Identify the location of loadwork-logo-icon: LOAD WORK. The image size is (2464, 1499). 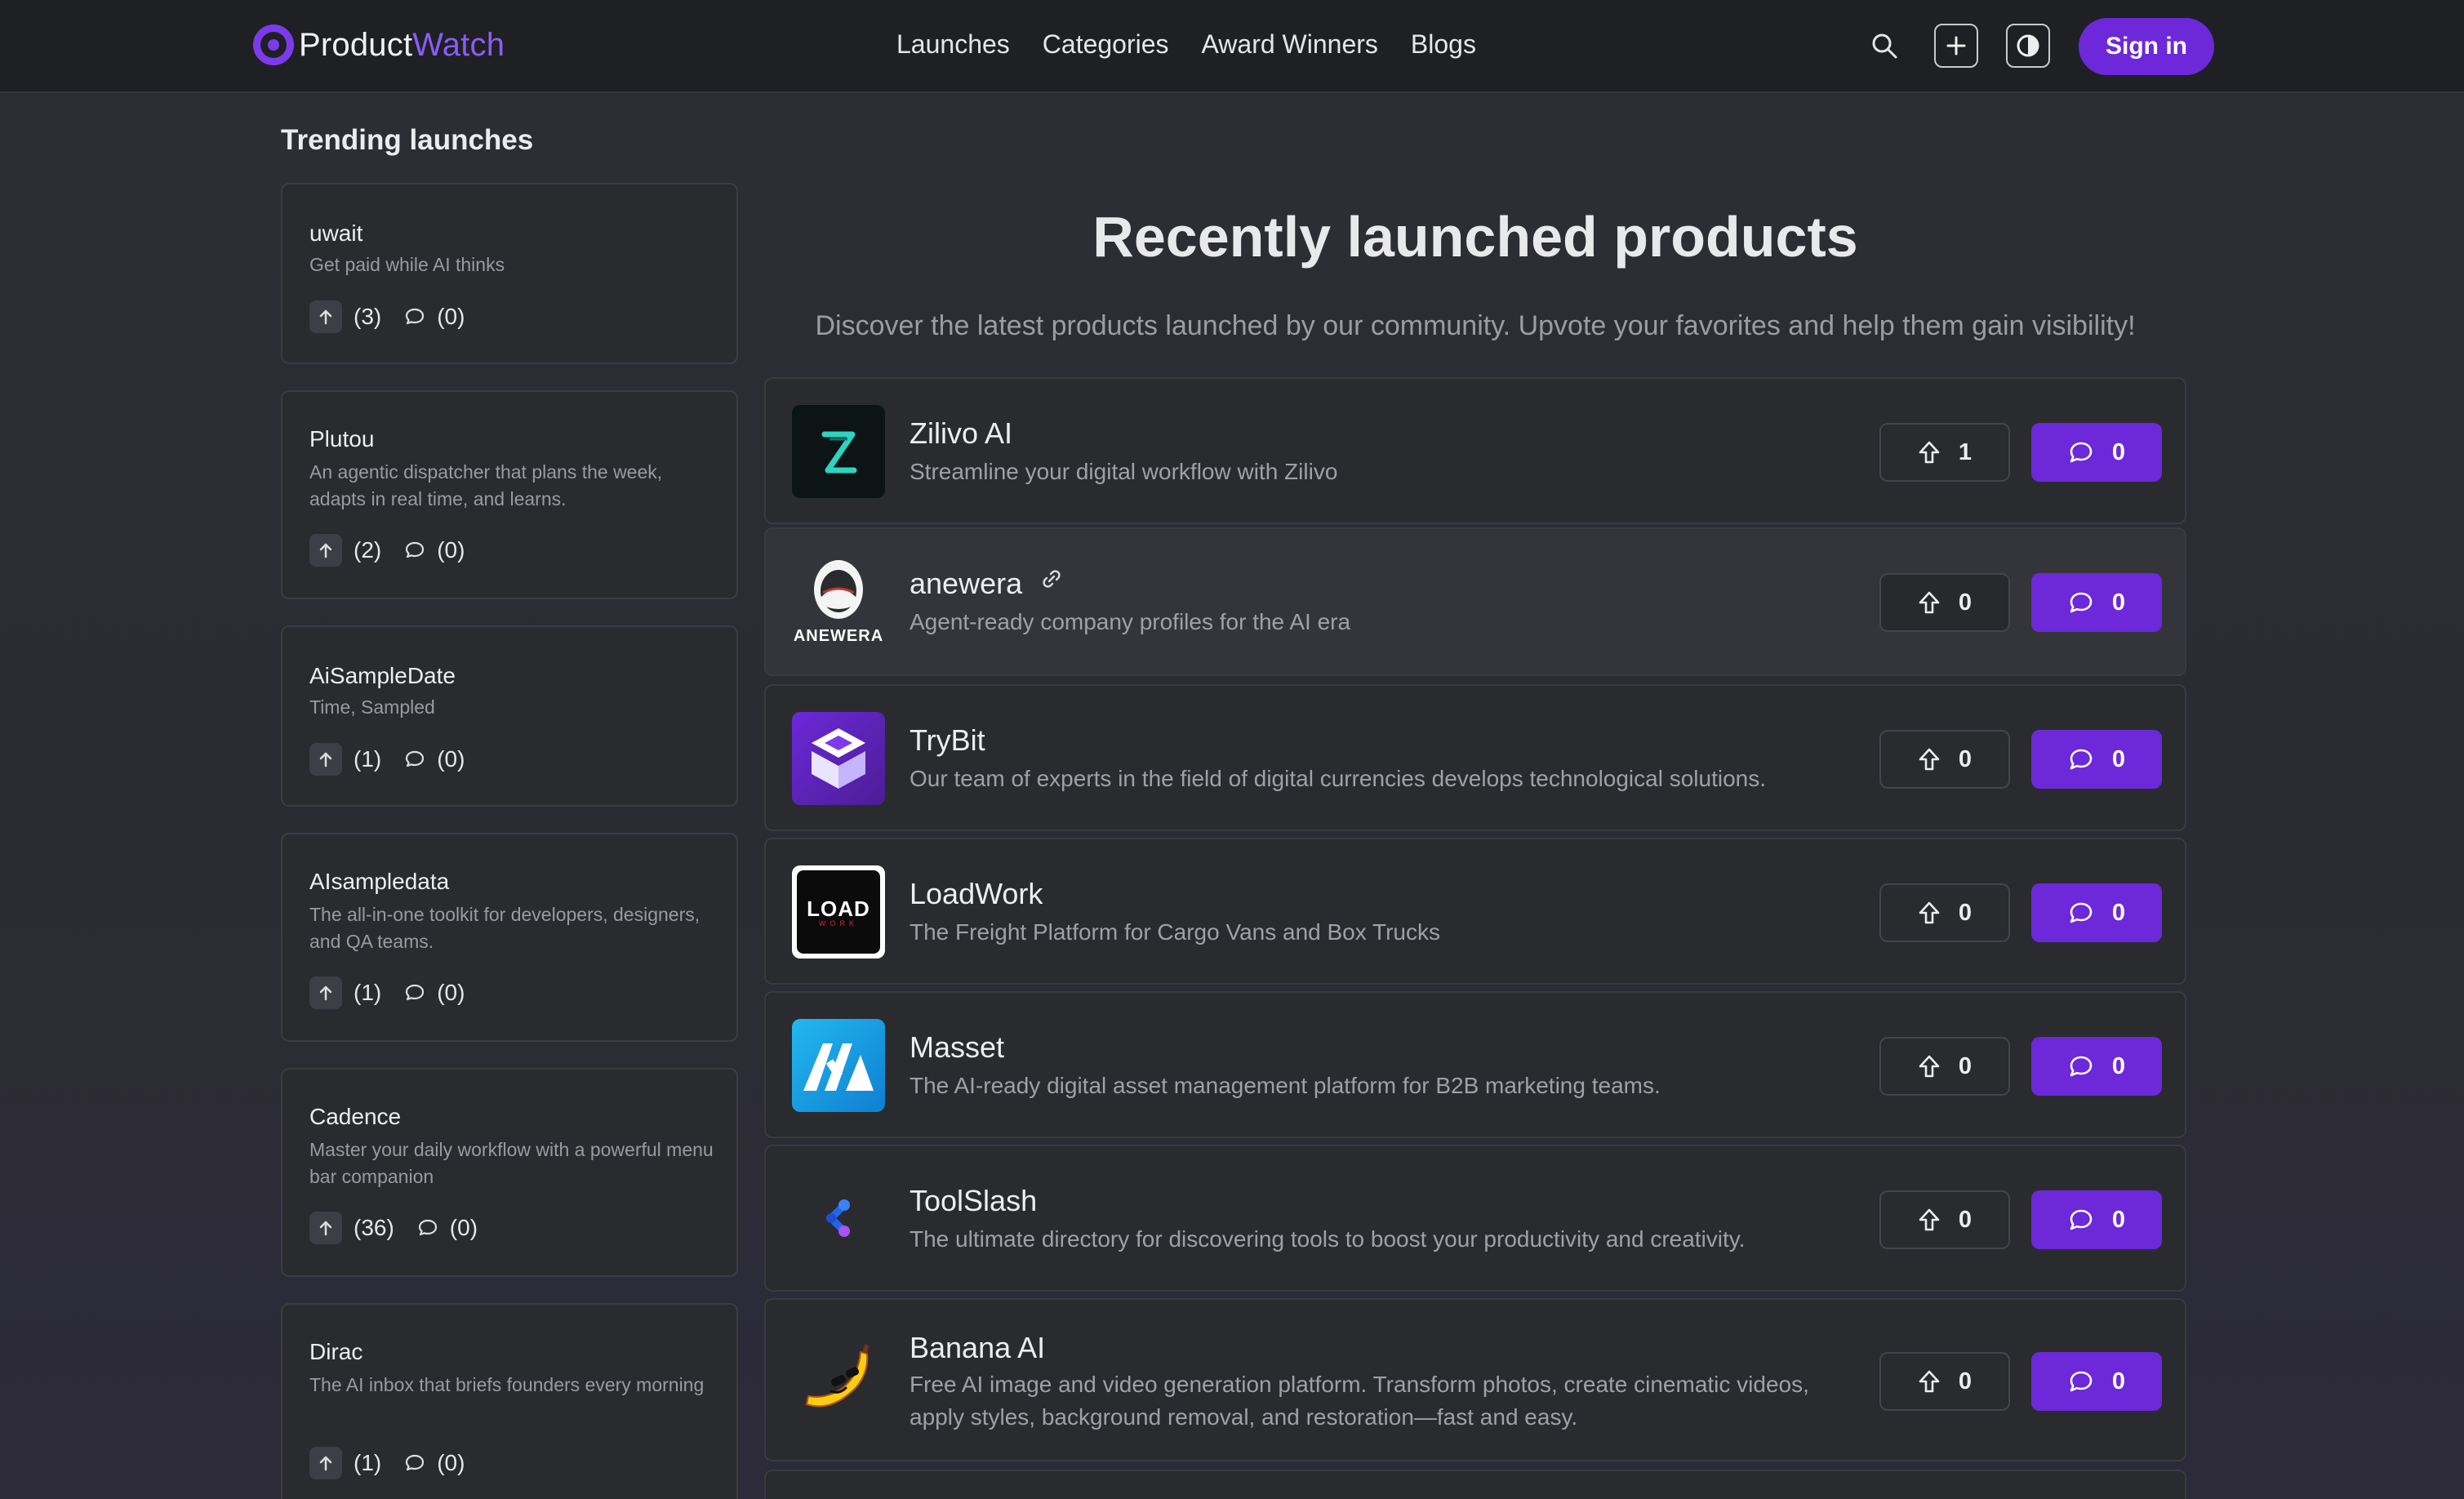
(838, 912).